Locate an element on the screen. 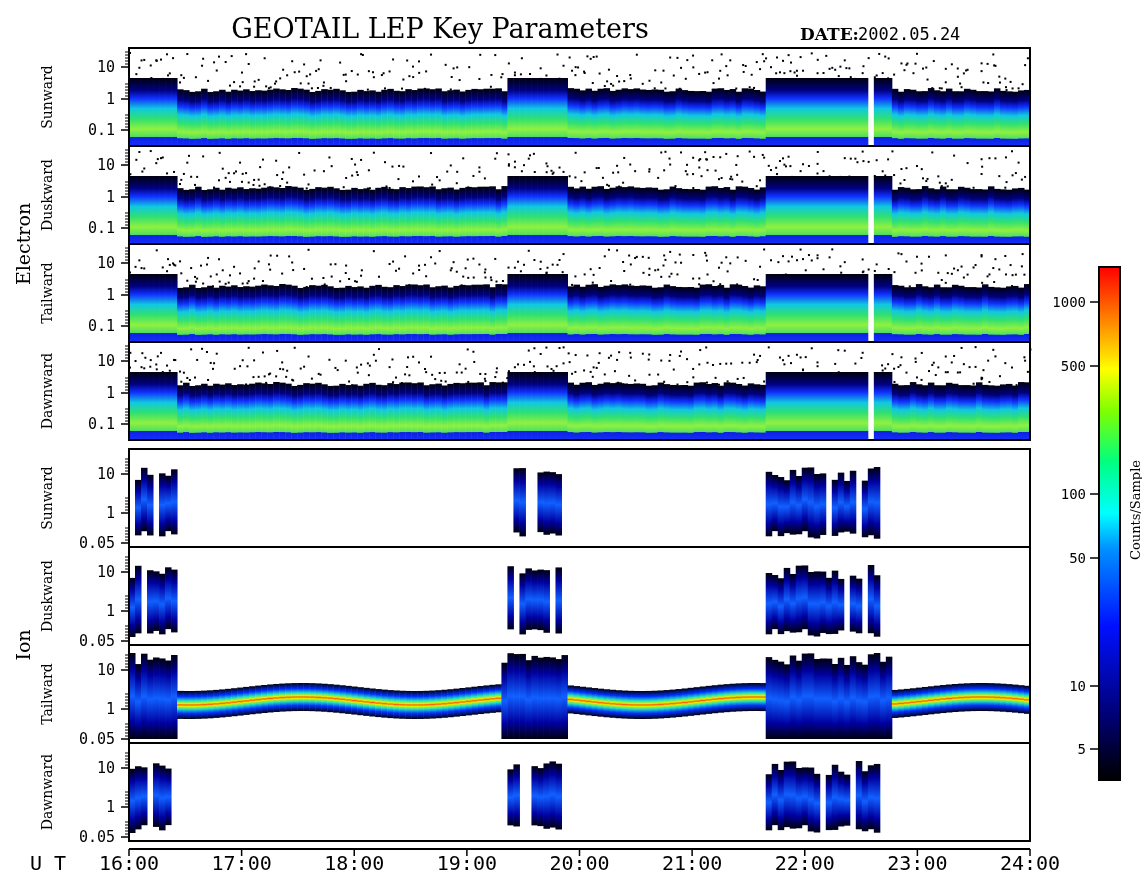 This screenshot has height=880, width=1142. colorbar-tick-label: 100 is located at coordinates (1073, 494).